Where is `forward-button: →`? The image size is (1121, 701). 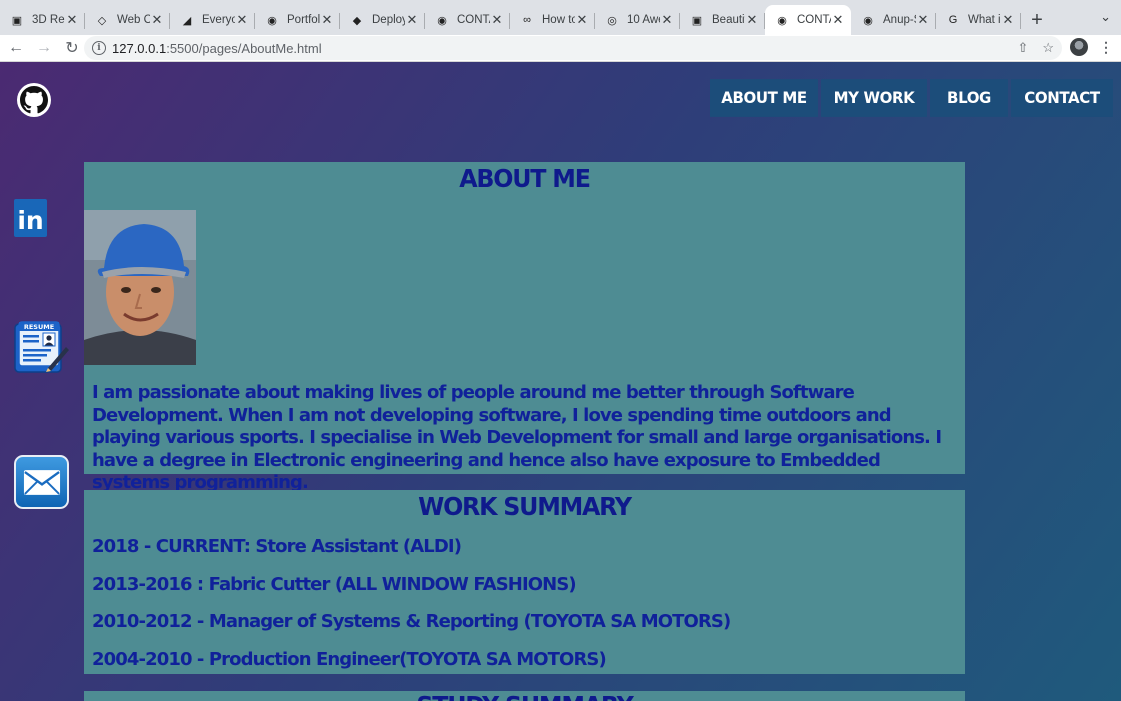
forward-button: → is located at coordinates (44, 48).